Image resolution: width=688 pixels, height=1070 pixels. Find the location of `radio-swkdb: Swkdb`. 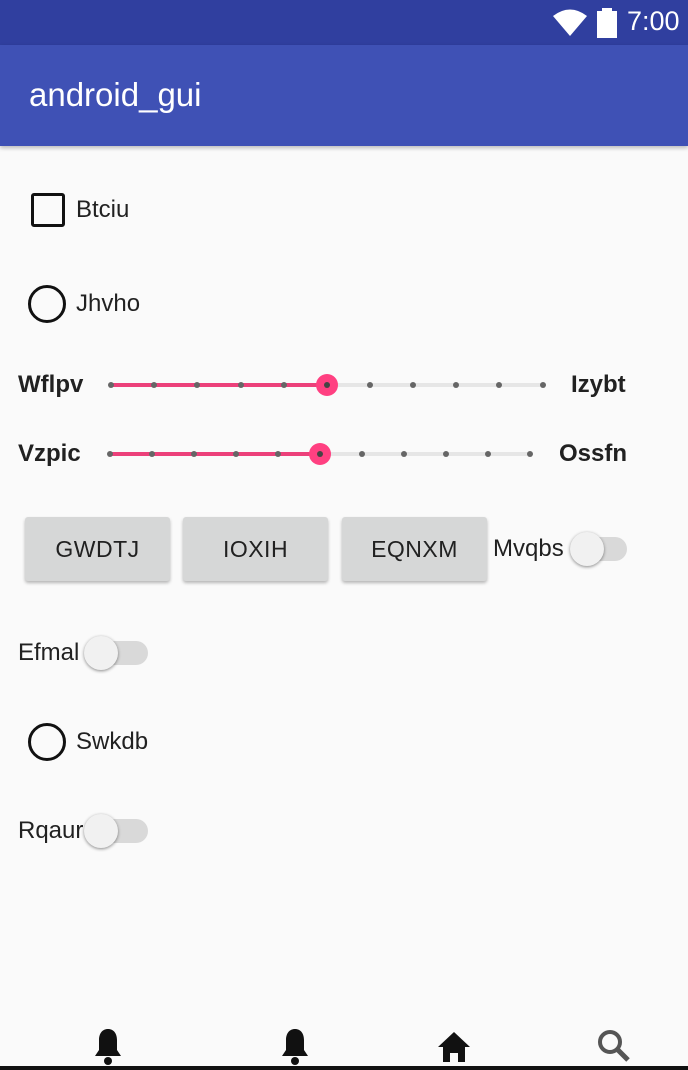

radio-swkdb: Swkdb is located at coordinates (88, 742).